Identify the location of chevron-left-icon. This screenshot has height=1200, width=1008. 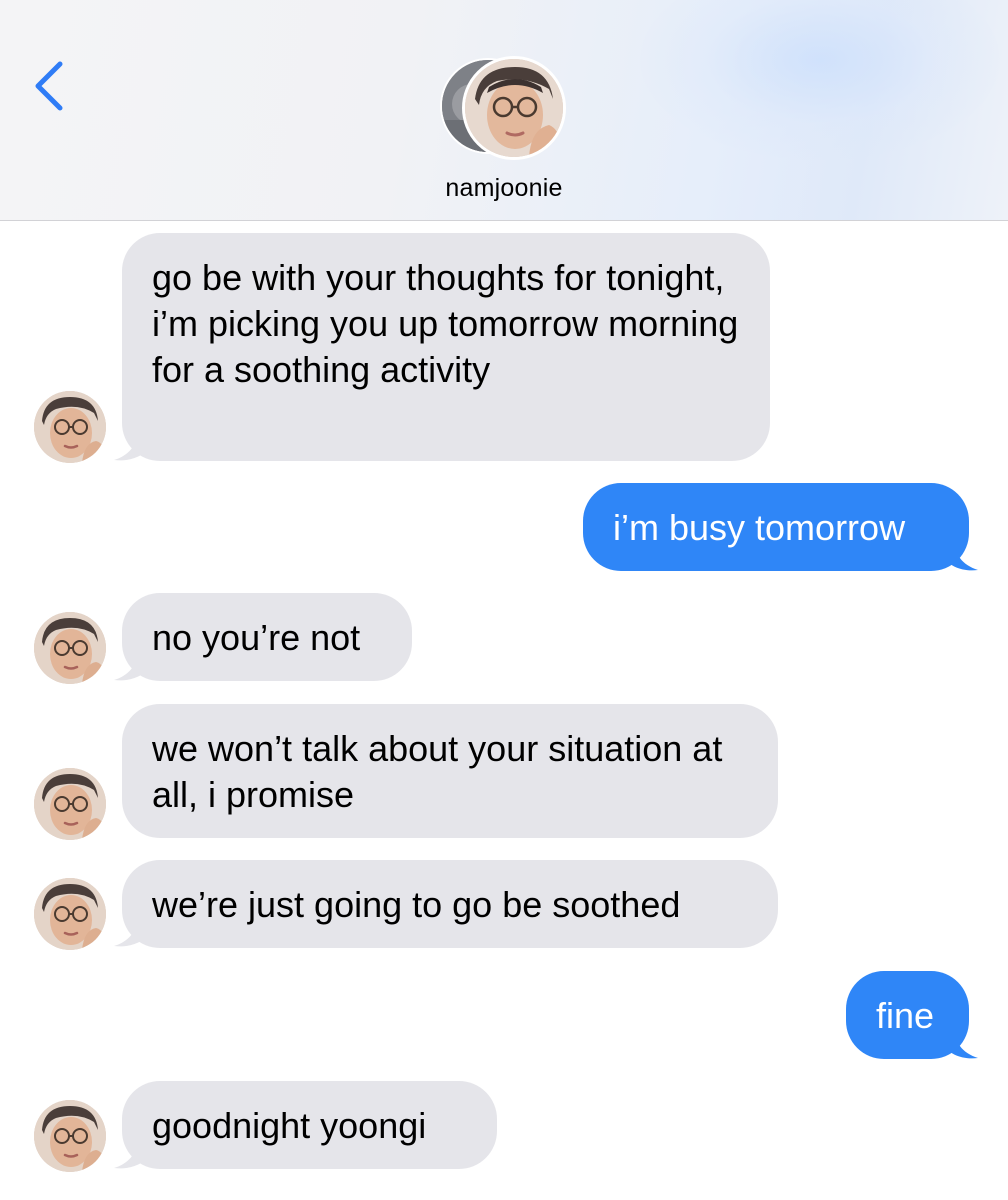
(49, 86).